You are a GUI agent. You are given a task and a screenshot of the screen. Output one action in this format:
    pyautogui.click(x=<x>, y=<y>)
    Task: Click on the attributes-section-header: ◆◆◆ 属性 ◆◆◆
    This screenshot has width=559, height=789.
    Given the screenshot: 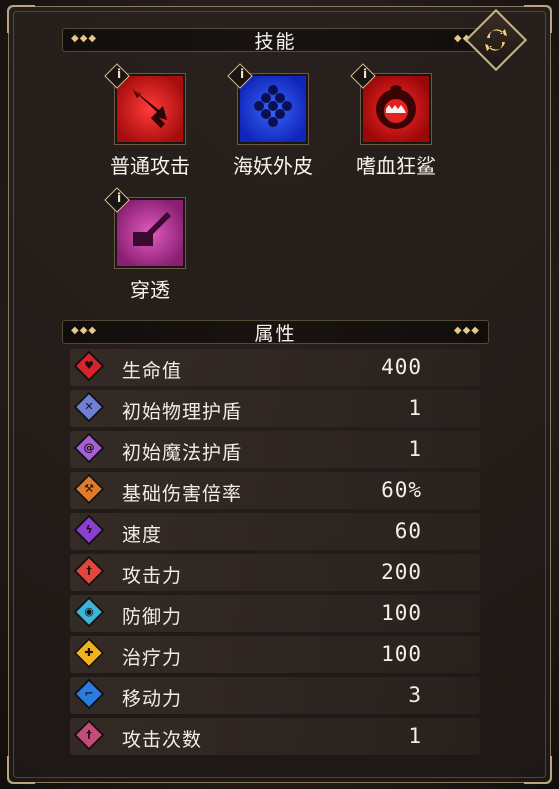 What is the action you would take?
    pyautogui.click(x=275, y=332)
    